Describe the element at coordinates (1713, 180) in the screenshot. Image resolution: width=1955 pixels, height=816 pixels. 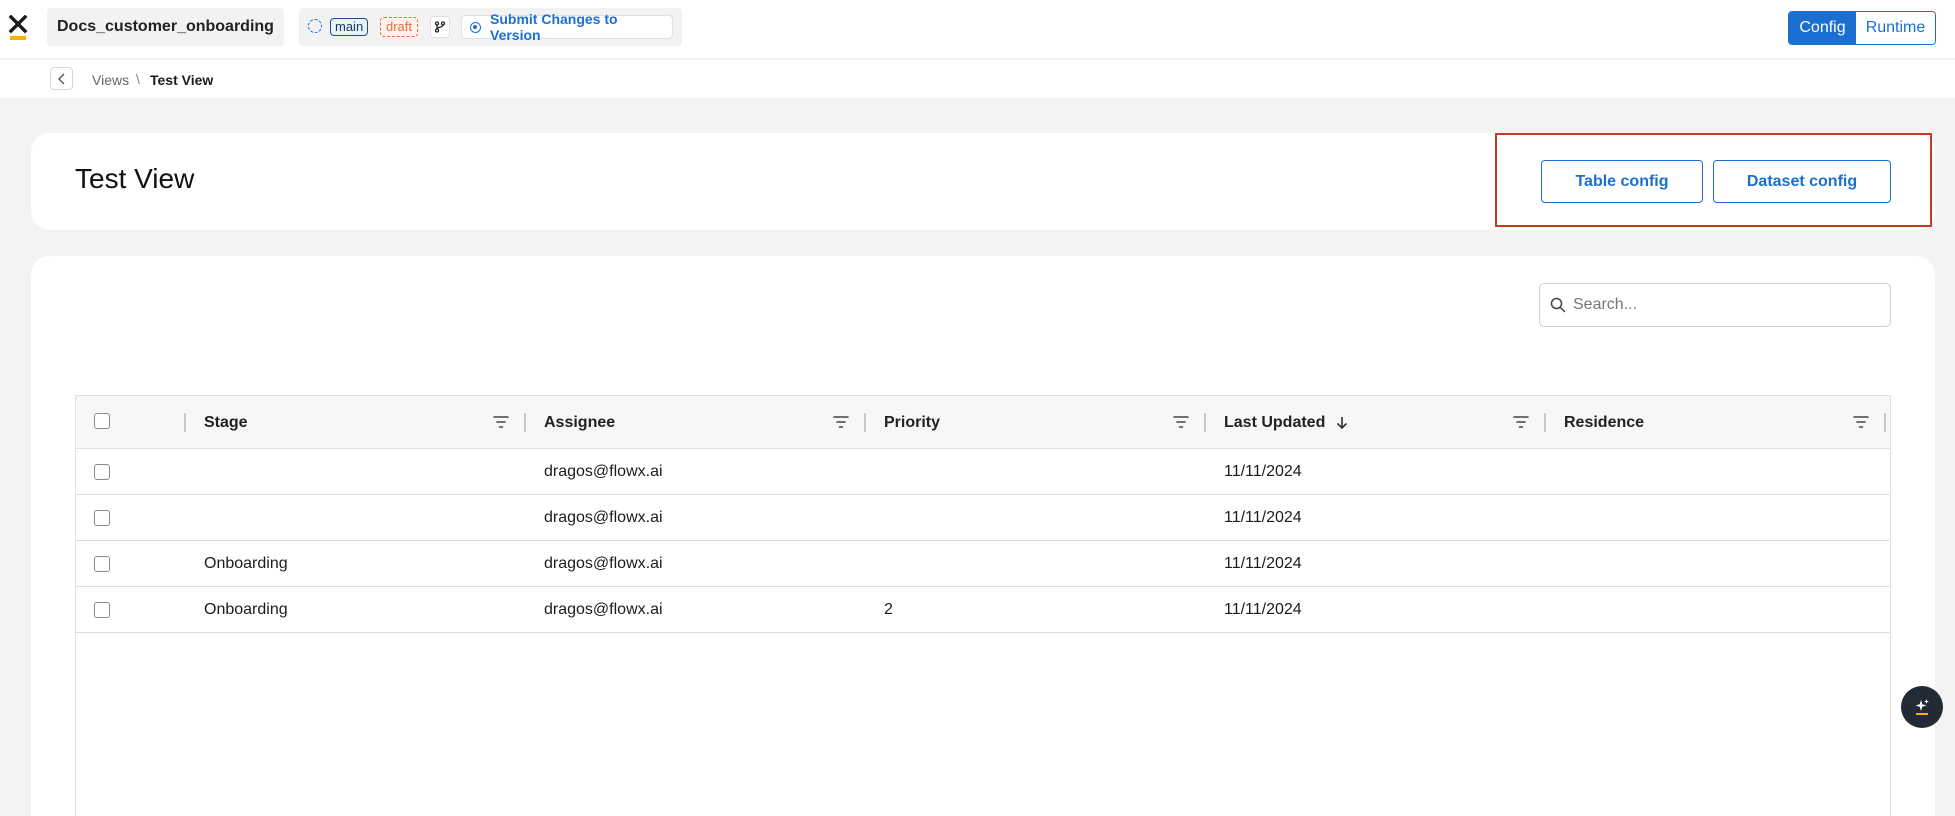
I see `highlight-box` at that location.